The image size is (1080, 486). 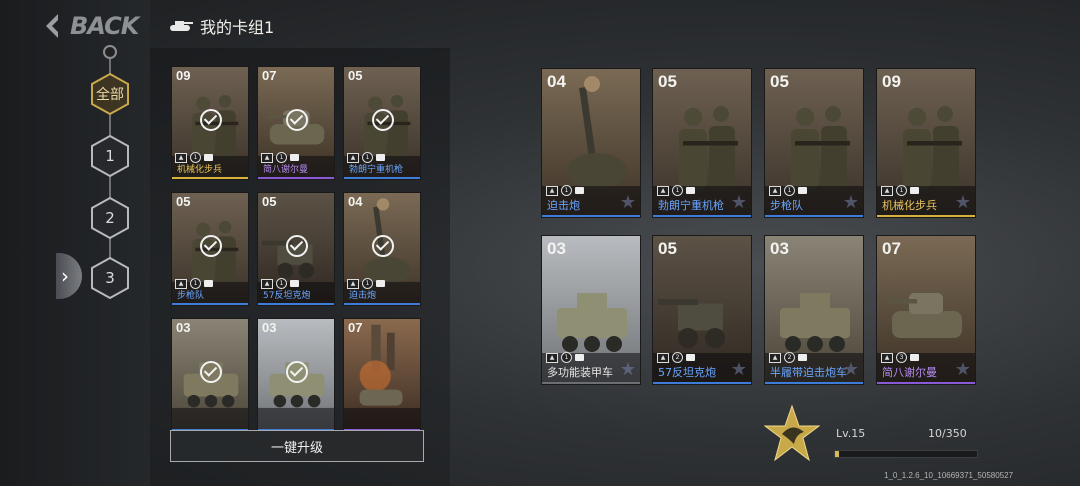 I want to click on collection-card: 07, so click(x=382, y=375).